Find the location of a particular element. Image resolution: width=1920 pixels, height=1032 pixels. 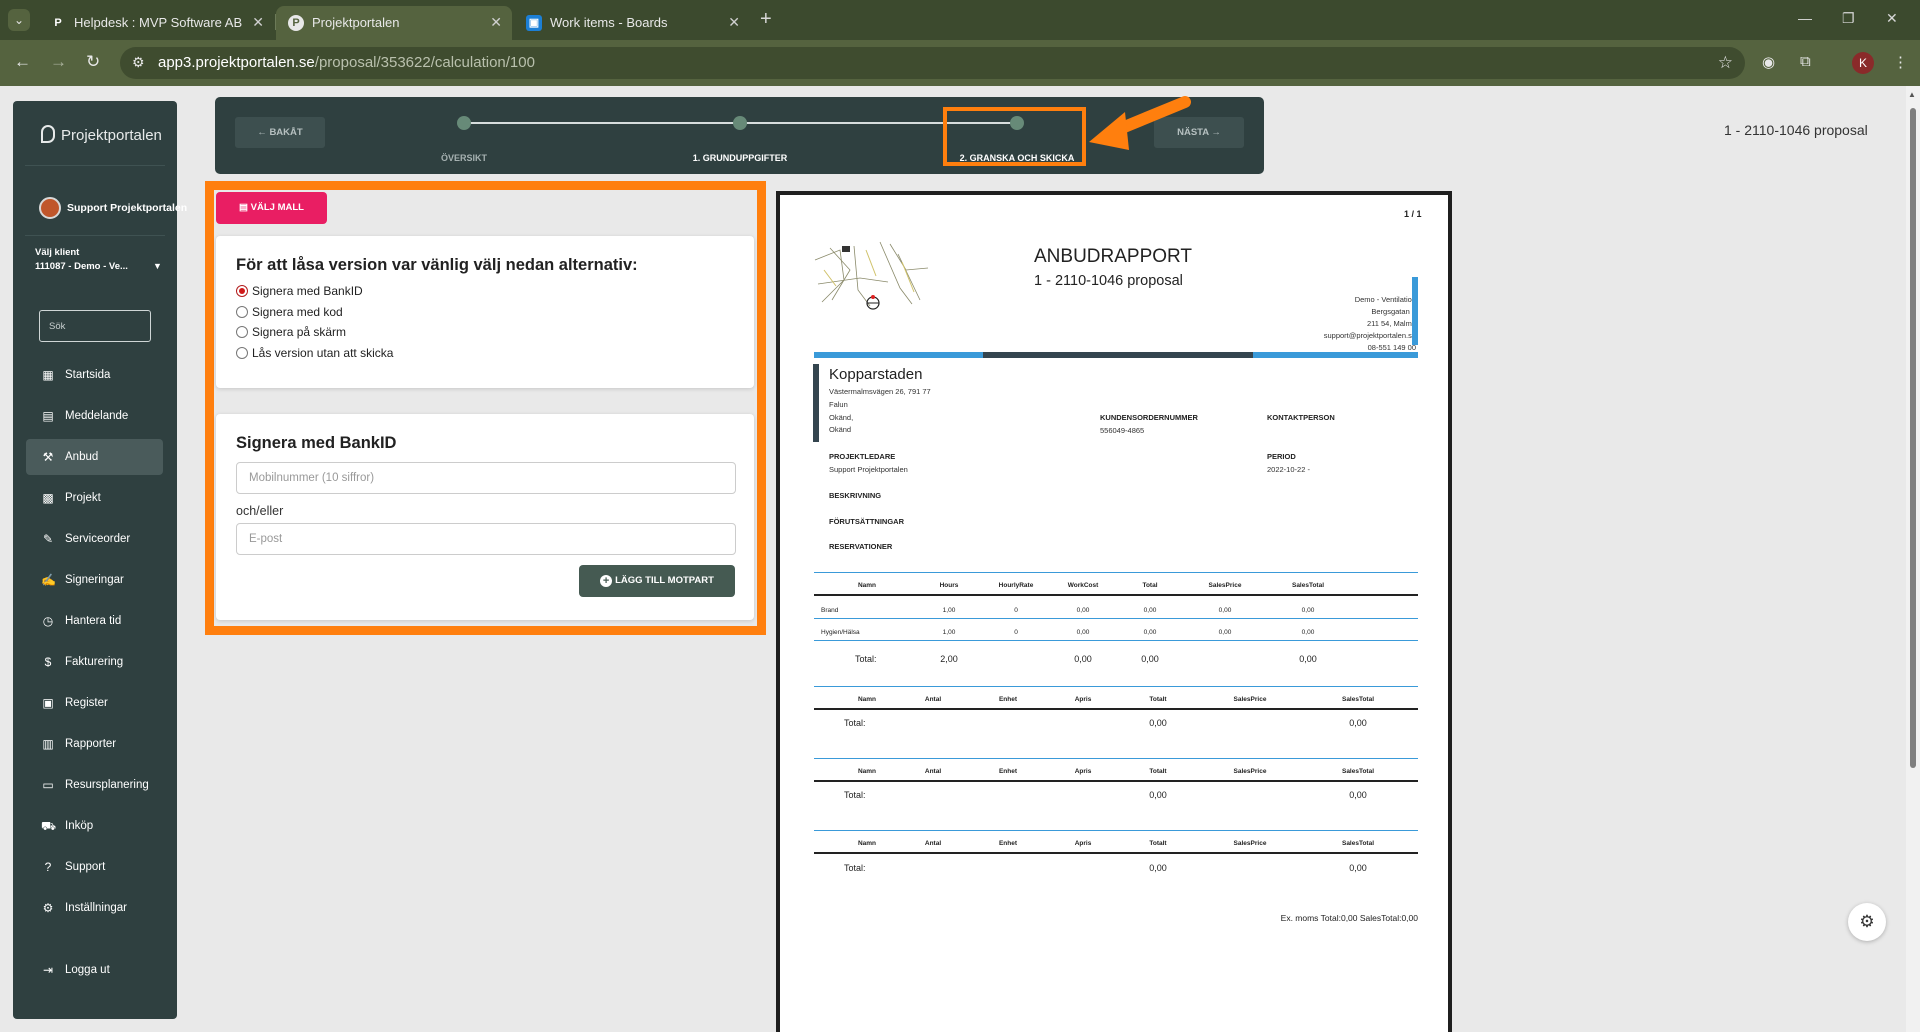

step-label-oversikt: ÖVERSIKT is located at coordinates (464, 158).